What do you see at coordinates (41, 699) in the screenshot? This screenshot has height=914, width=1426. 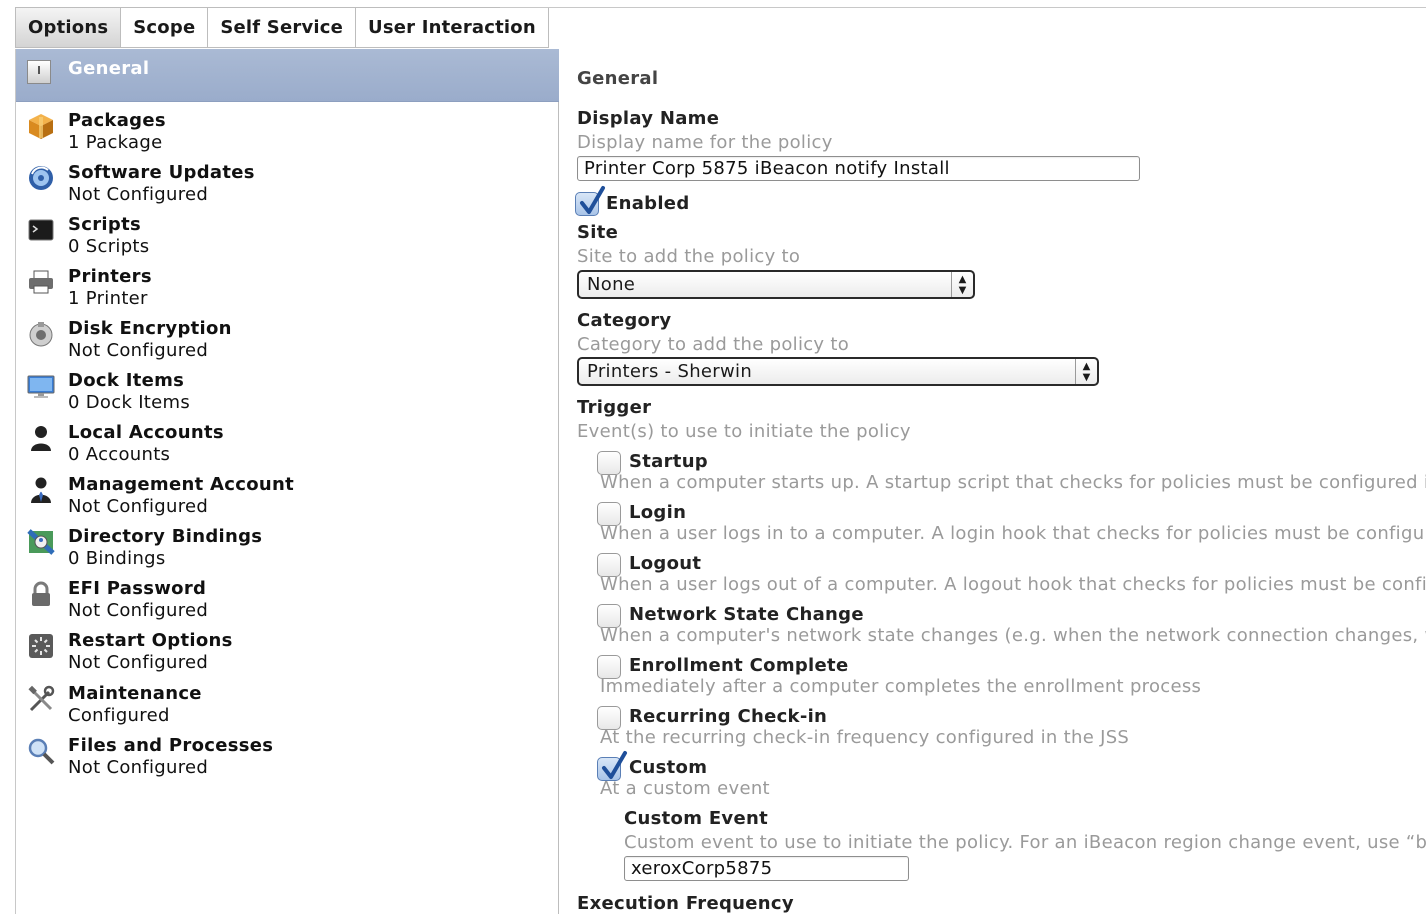 I see `tools-icon` at bounding box center [41, 699].